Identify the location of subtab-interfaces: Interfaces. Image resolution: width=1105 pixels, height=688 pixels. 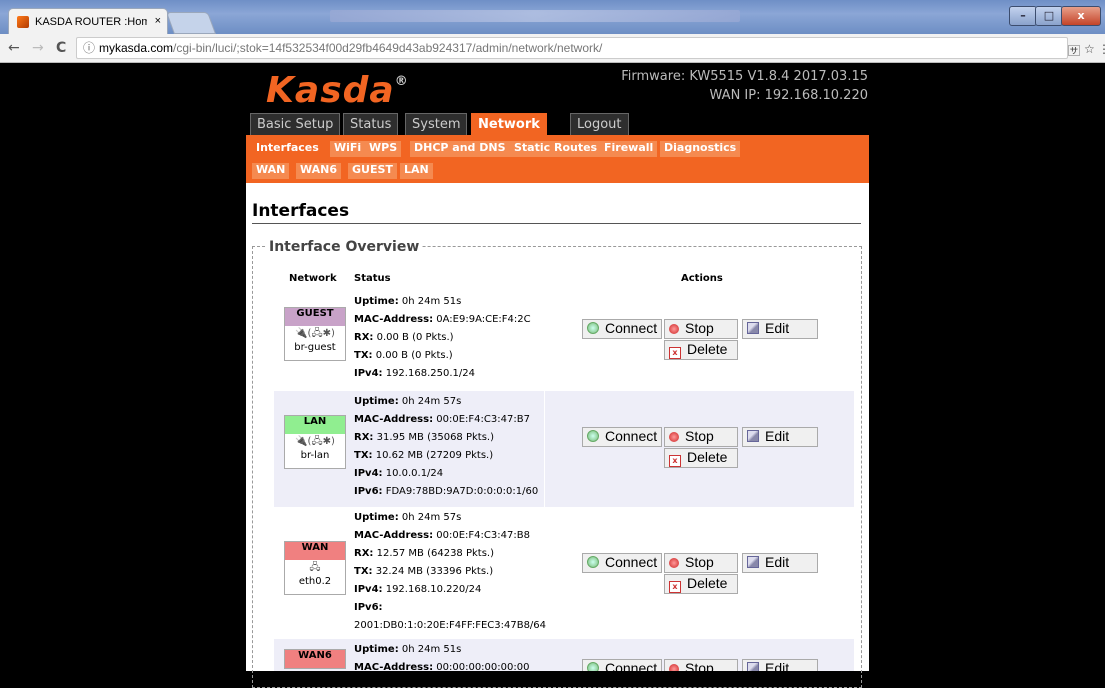
(287, 149).